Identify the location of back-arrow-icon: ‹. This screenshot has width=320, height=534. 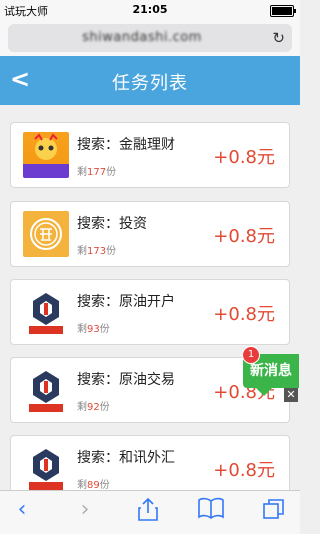
(22, 512).